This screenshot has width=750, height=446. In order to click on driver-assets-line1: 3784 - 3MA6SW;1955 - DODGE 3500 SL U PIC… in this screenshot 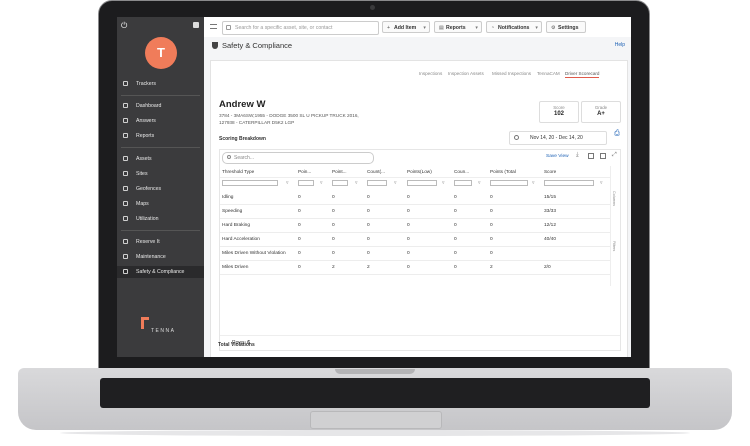, I will do `click(289, 115)`.